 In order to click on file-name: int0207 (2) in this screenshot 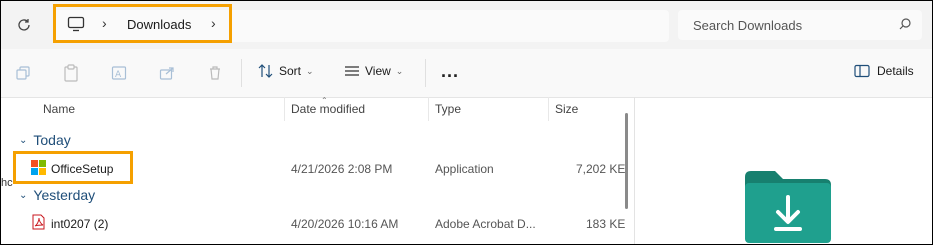, I will do `click(80, 224)`.